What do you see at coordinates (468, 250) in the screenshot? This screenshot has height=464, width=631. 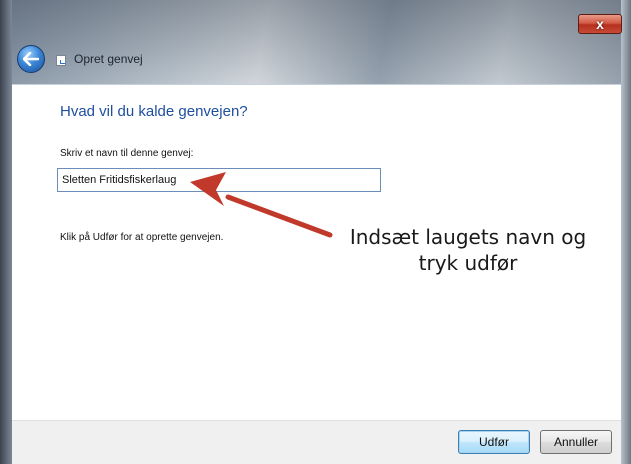 I see `annotation-text: Indsæt laugets navn og tryk udfør` at bounding box center [468, 250].